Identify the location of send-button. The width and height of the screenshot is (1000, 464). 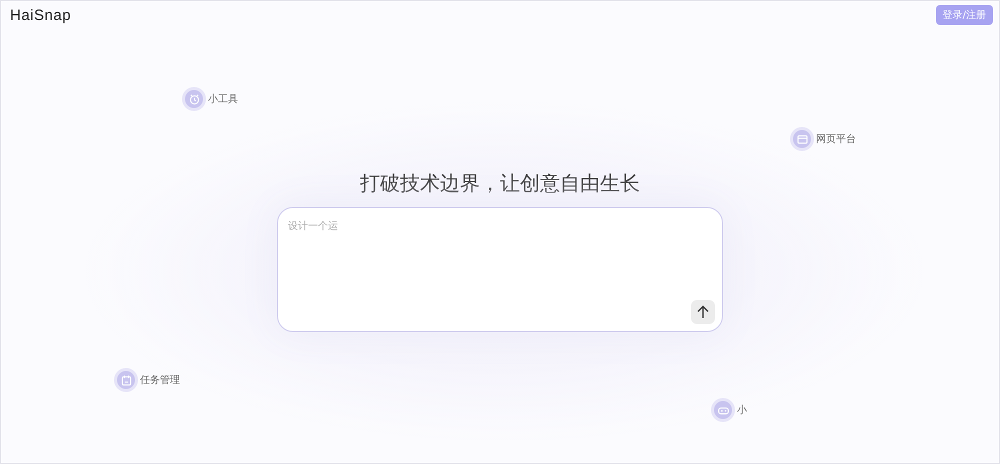
(703, 312).